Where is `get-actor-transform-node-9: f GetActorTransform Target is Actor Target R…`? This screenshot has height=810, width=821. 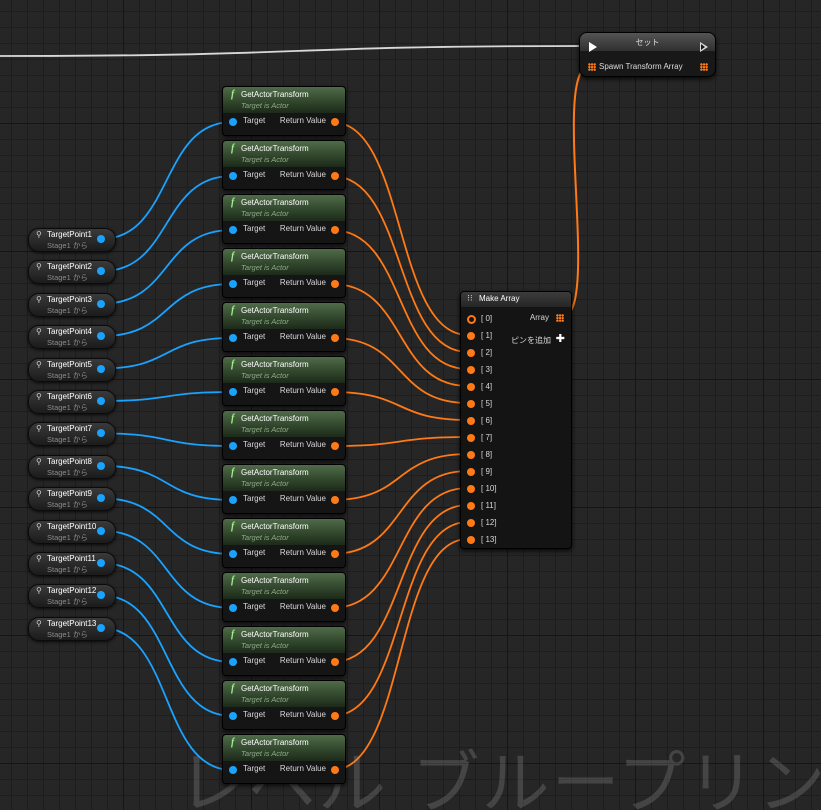
get-actor-transform-node-9: f GetActorTransform Target is Actor Target R… is located at coordinates (284, 543).